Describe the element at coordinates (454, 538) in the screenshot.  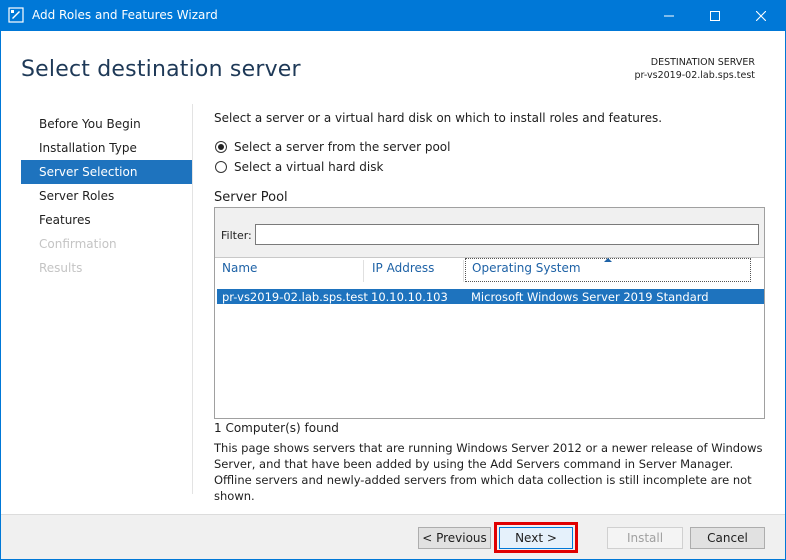
I see `previous-button: < Previous` at that location.